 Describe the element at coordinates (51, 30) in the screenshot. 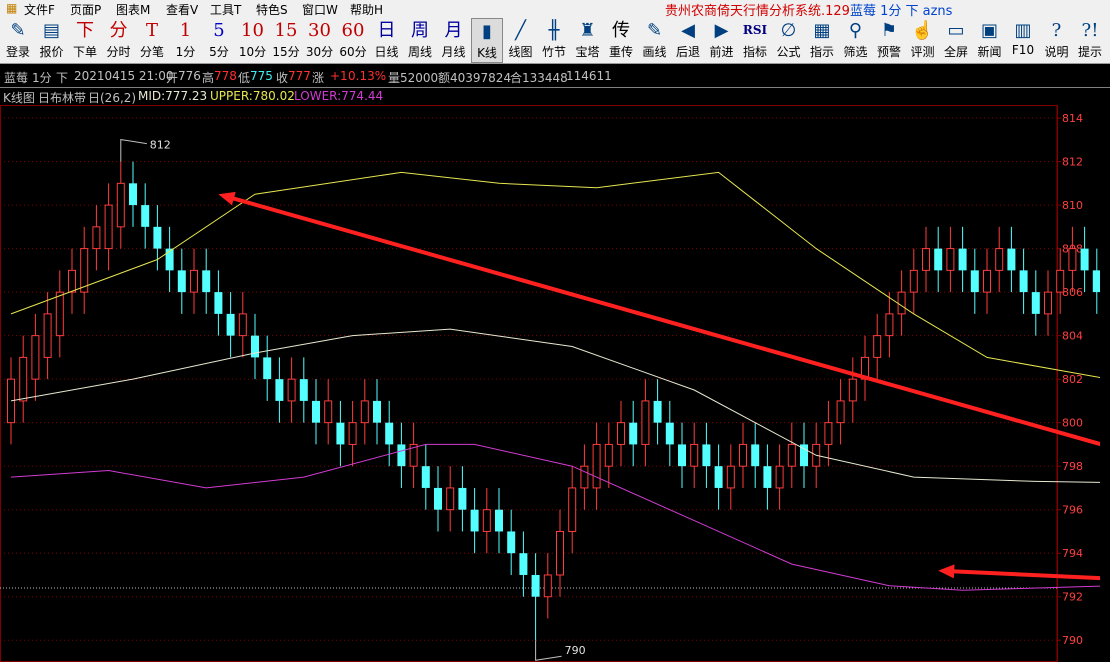

I see `quote-icon: ▤` at that location.